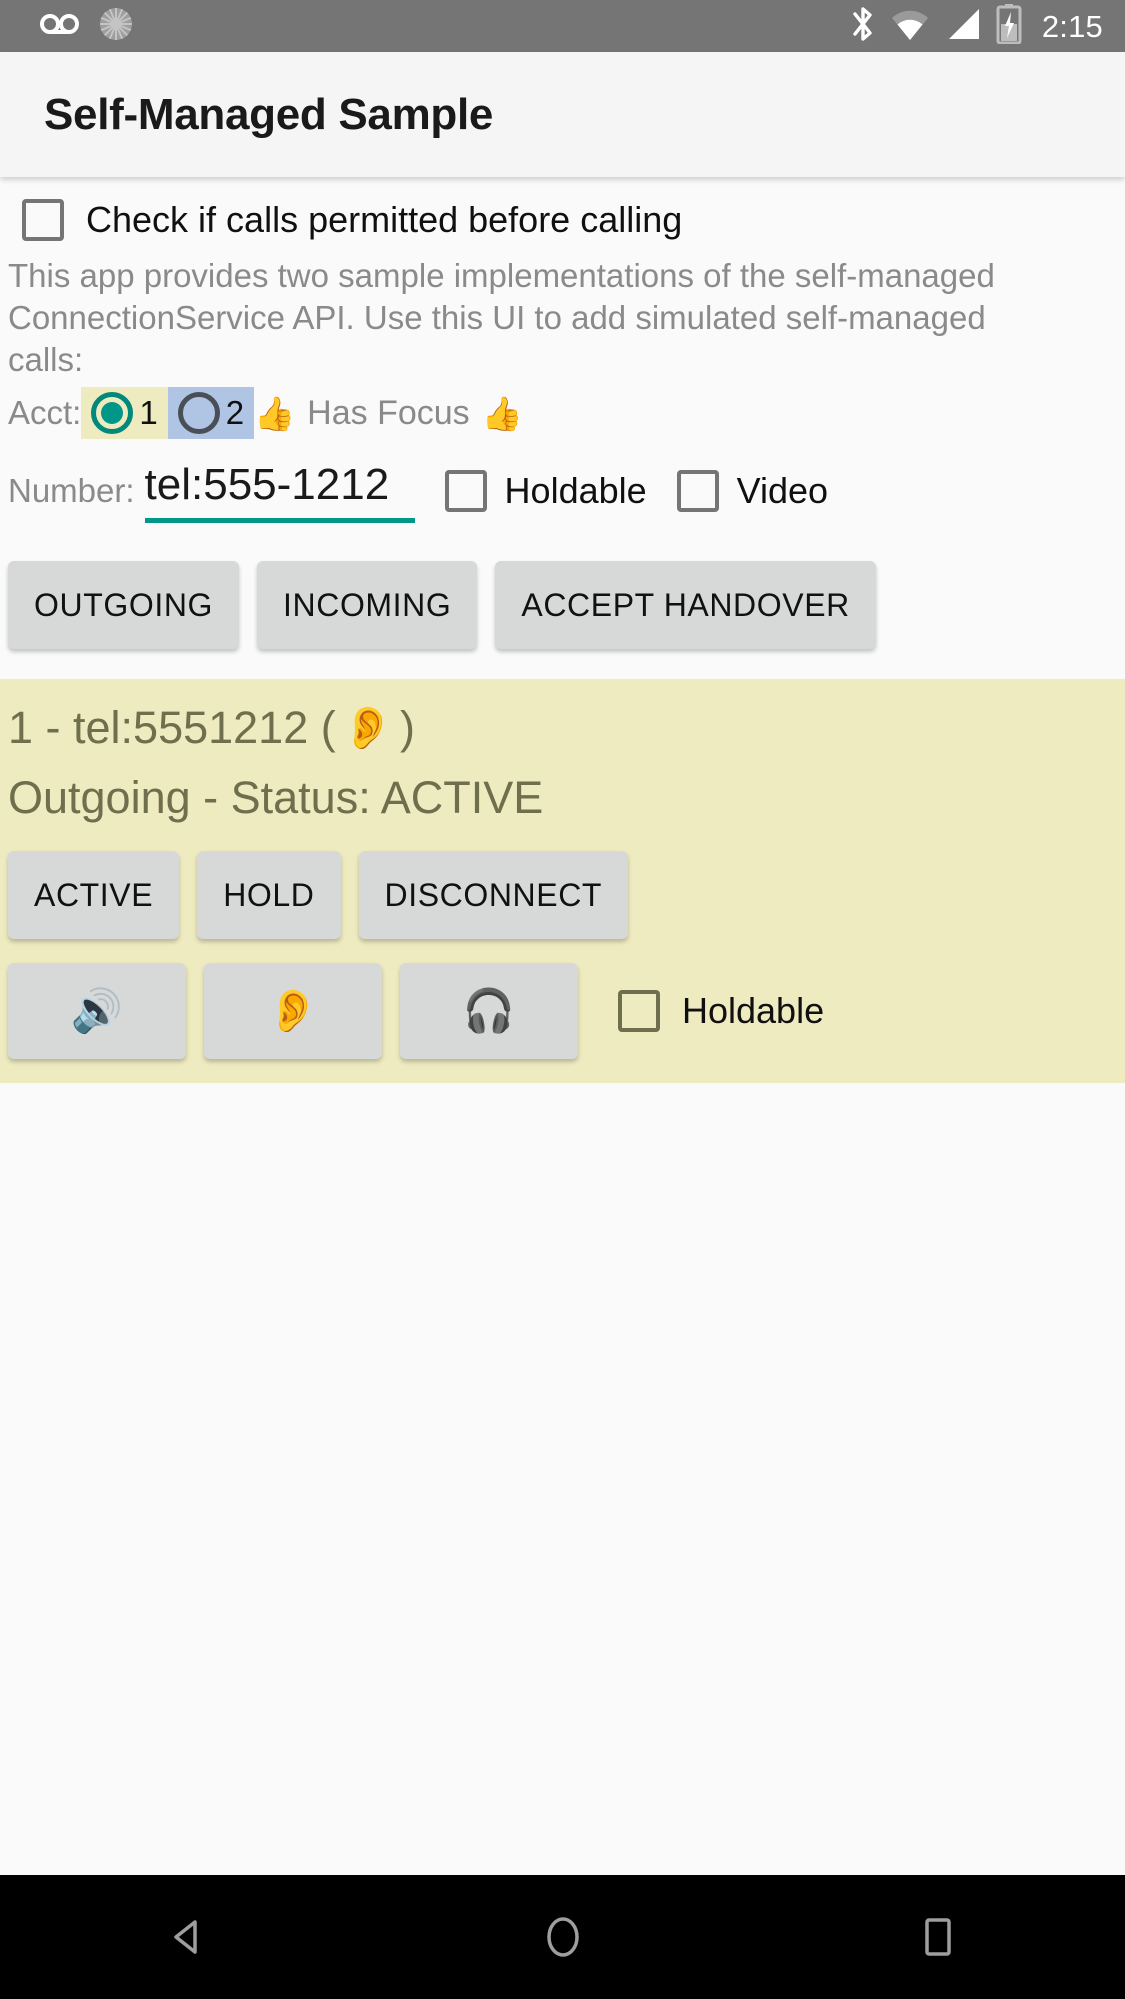 The height and width of the screenshot is (1999, 1125). I want to click on holdable-checkbox, so click(465, 491).